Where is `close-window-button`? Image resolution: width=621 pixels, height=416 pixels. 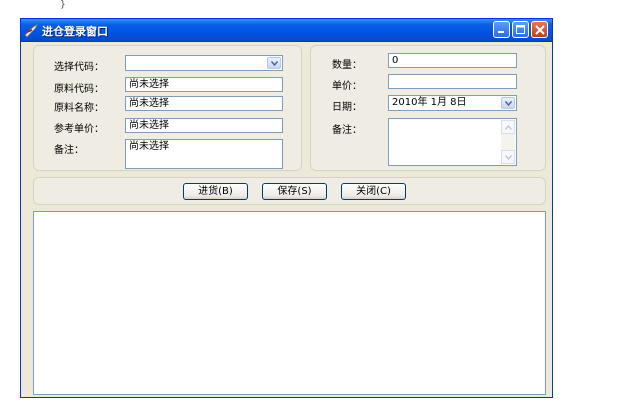
close-window-button is located at coordinates (539, 29).